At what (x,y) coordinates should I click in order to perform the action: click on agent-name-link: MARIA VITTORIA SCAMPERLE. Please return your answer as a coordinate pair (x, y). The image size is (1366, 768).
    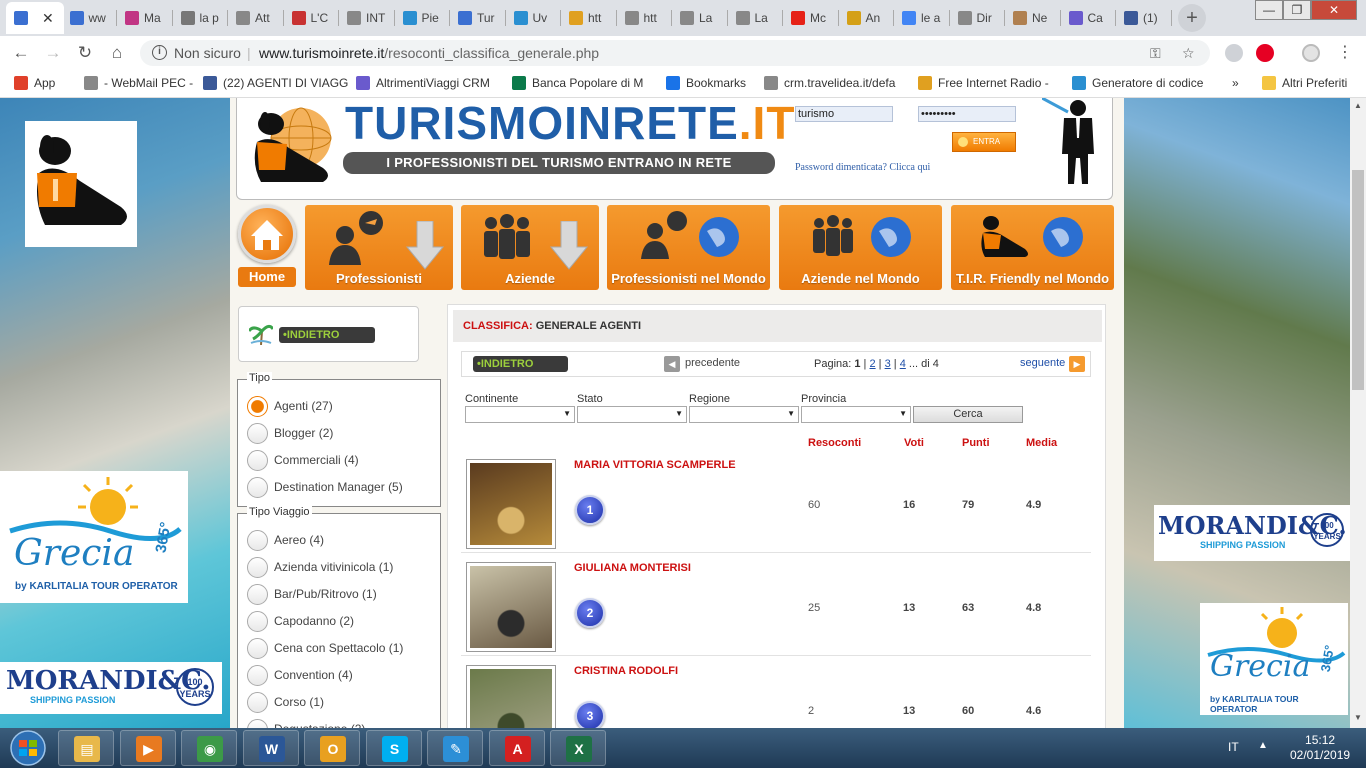
    Looking at the image, I should click on (655, 465).